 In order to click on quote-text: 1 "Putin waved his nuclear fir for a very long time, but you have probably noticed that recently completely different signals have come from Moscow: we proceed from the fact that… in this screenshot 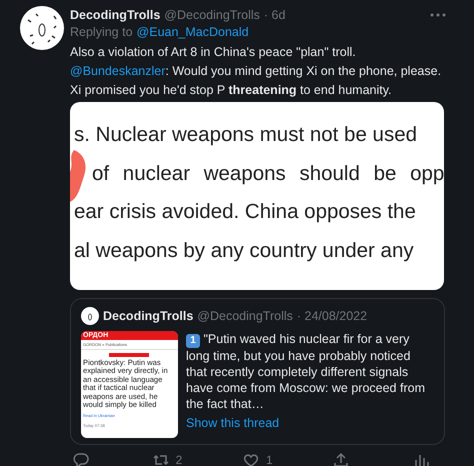, I will do `click(306, 371)`.